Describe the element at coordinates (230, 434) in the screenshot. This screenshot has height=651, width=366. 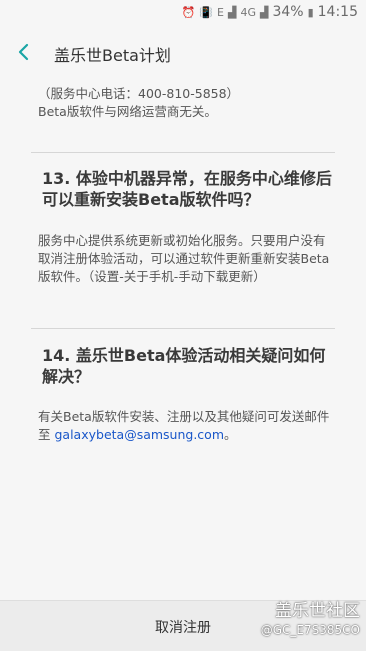
I see `answer-14-suffix: 。` at that location.